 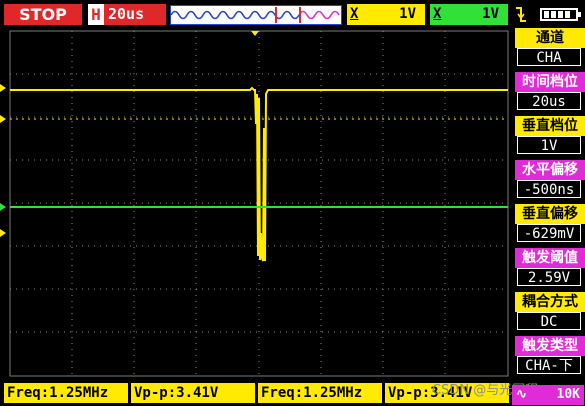 What do you see at coordinates (437, 14) in the screenshot?
I see `ch2-coupling-icon: X` at bounding box center [437, 14].